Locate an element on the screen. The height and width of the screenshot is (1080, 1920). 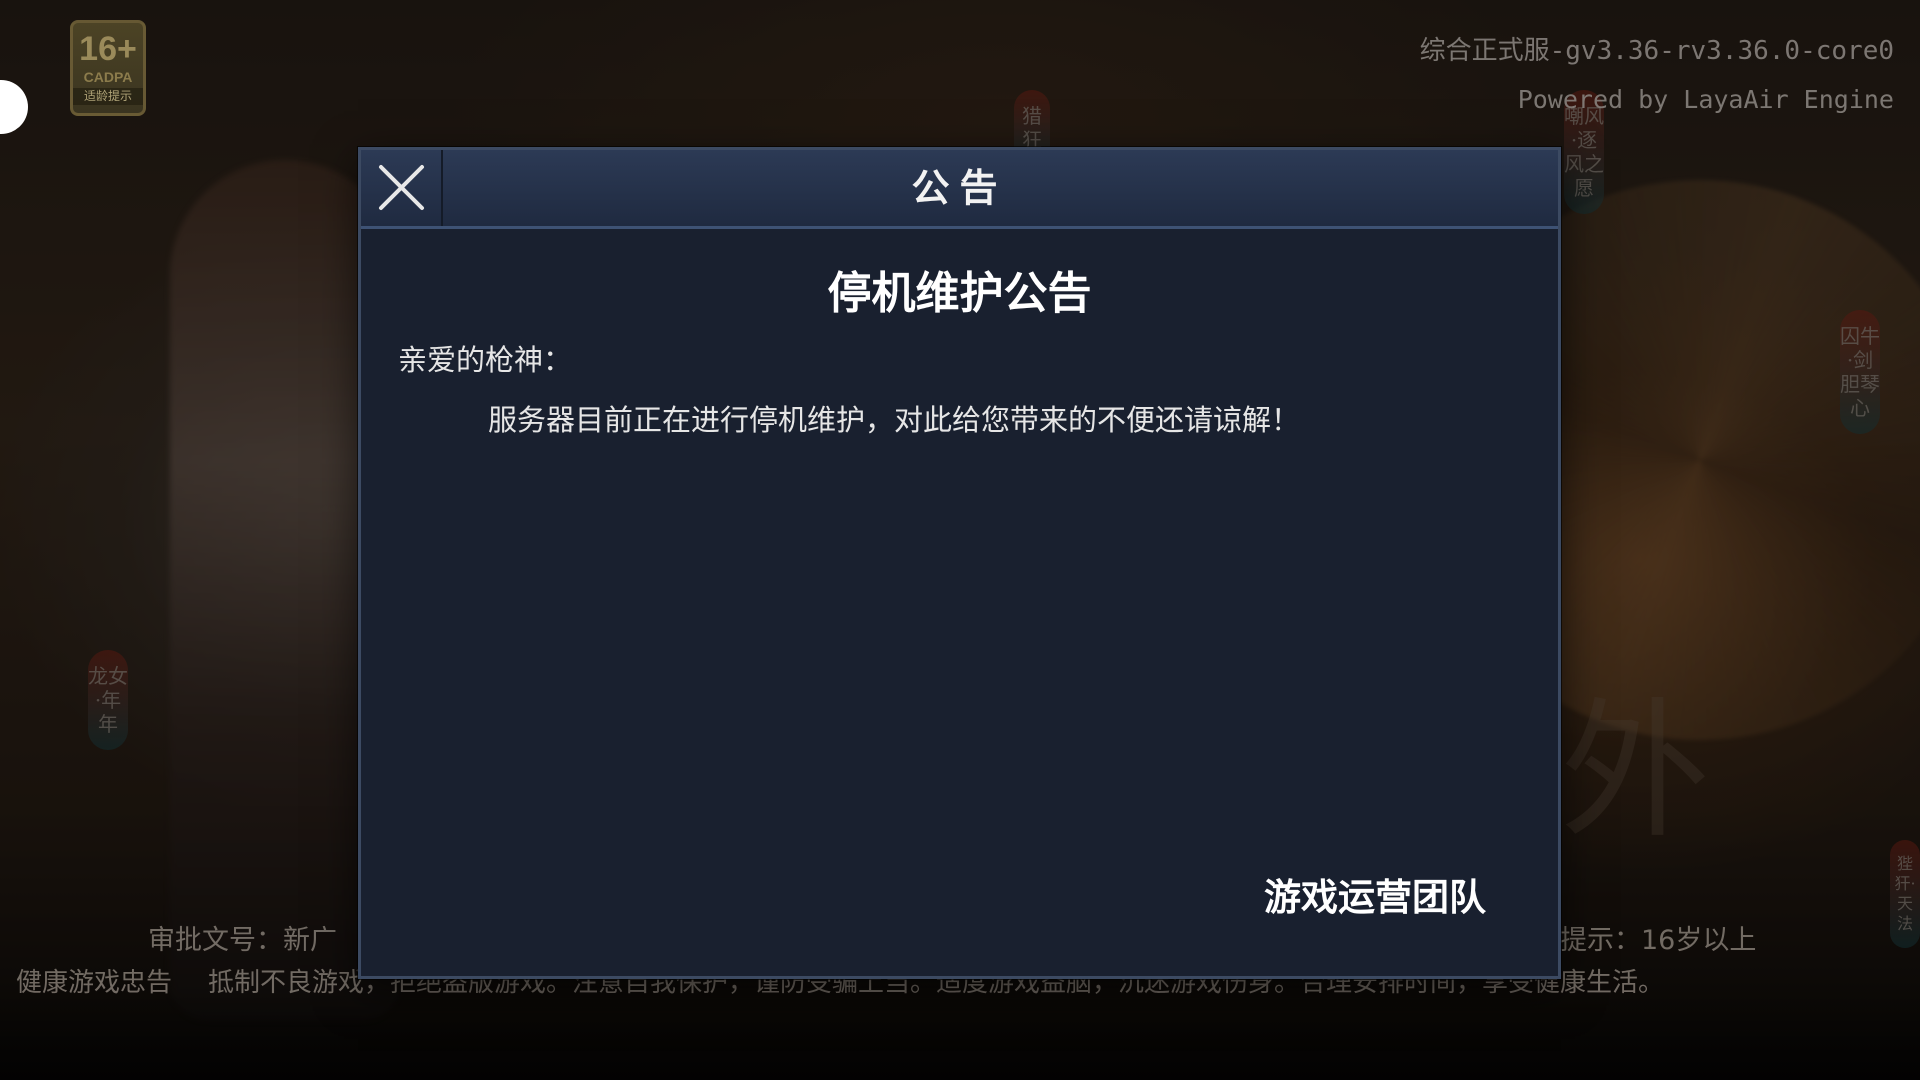
notice-body: 服务器目前正在进行停机维护，对此给您带来的不便还请谅解！ is located at coordinates (894, 420).